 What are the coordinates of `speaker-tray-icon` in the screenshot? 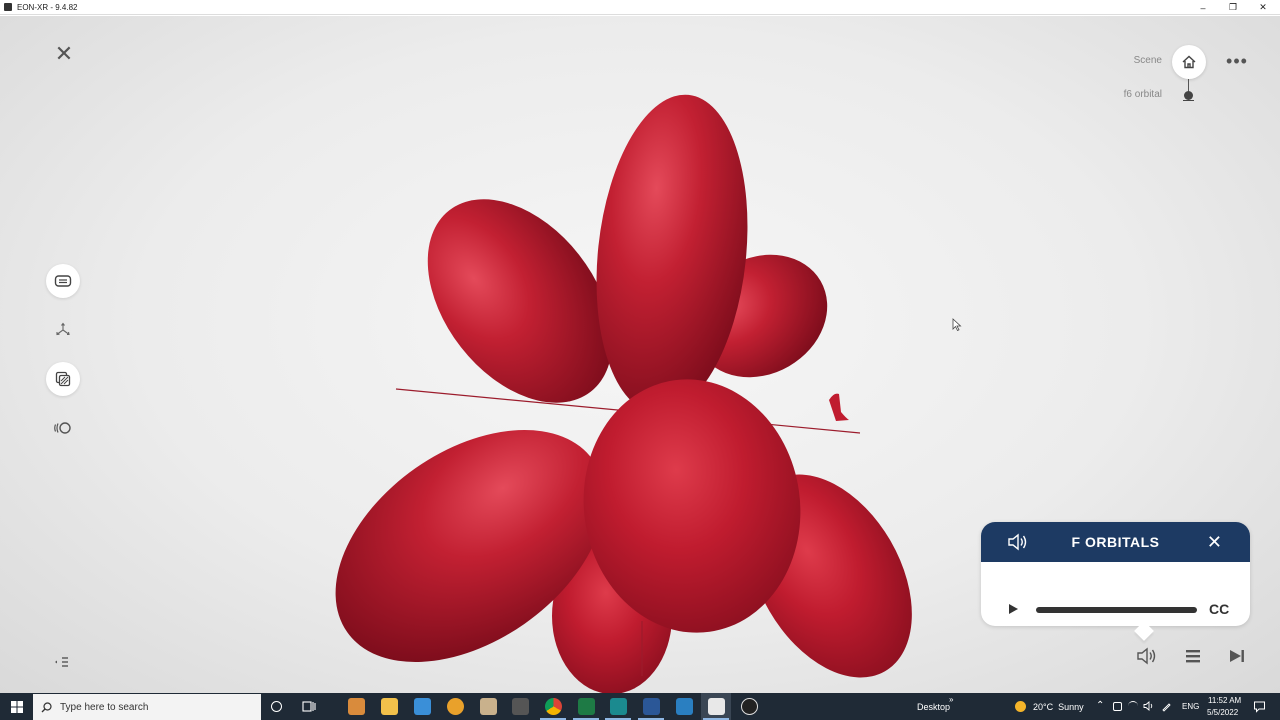 It's located at (1148, 706).